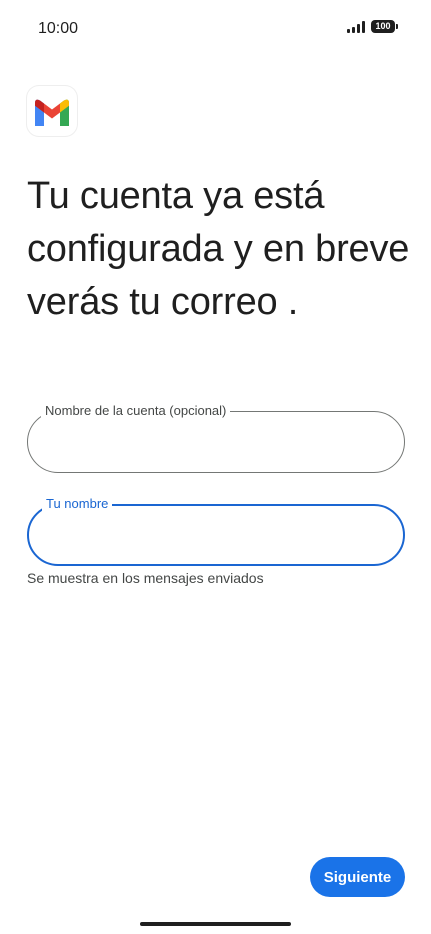 The image size is (431, 934). What do you see at coordinates (357, 877) in the screenshot?
I see `next-button: Siguiente` at bounding box center [357, 877].